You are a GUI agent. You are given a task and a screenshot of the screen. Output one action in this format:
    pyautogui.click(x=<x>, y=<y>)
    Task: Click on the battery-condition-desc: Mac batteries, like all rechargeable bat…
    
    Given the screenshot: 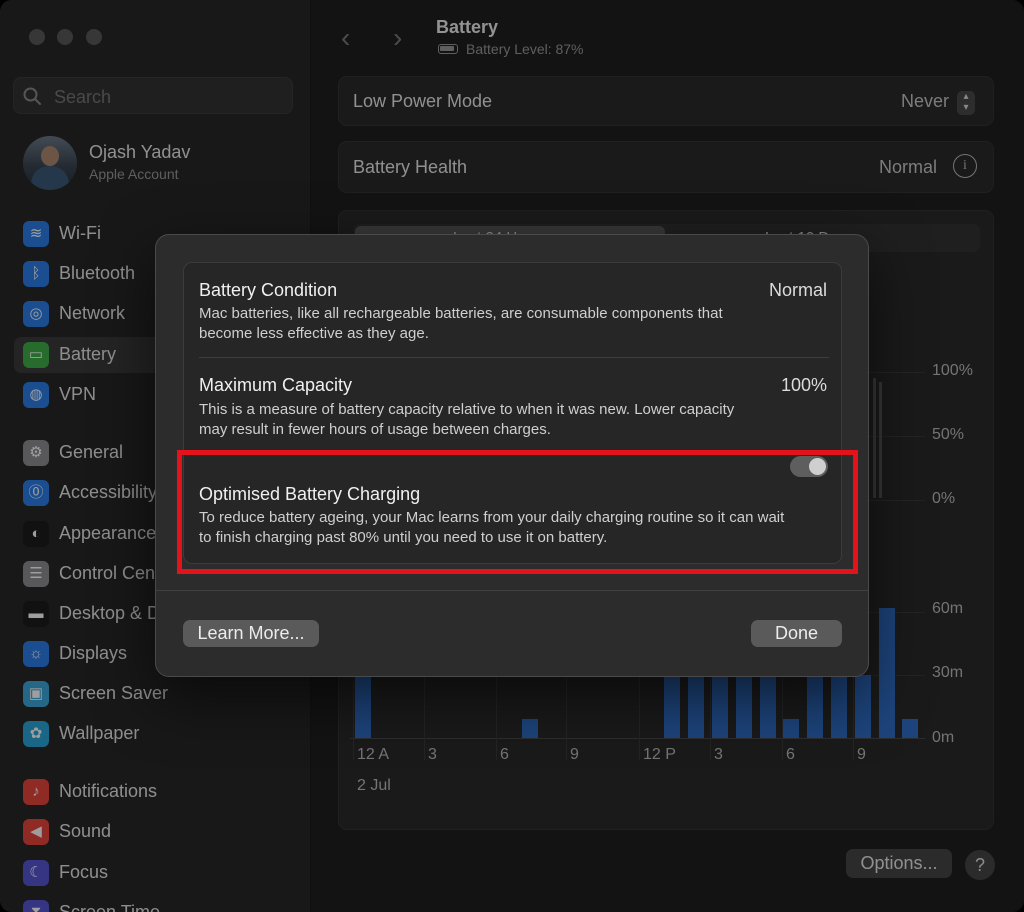 What is the action you would take?
    pyautogui.click(x=461, y=323)
    